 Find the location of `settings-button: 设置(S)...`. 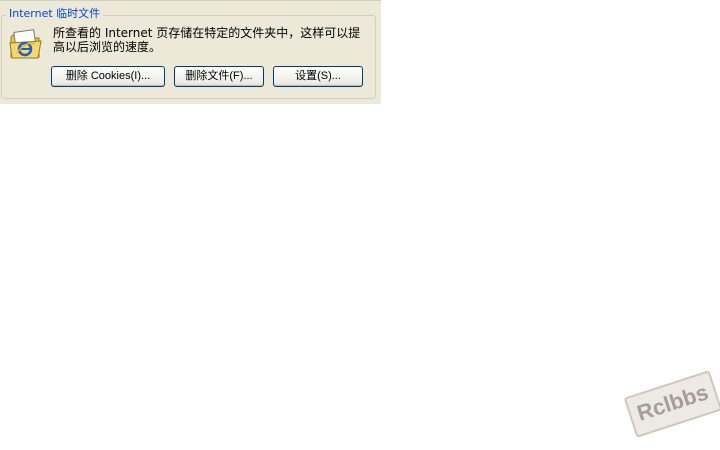

settings-button: 设置(S)... is located at coordinates (318, 76).